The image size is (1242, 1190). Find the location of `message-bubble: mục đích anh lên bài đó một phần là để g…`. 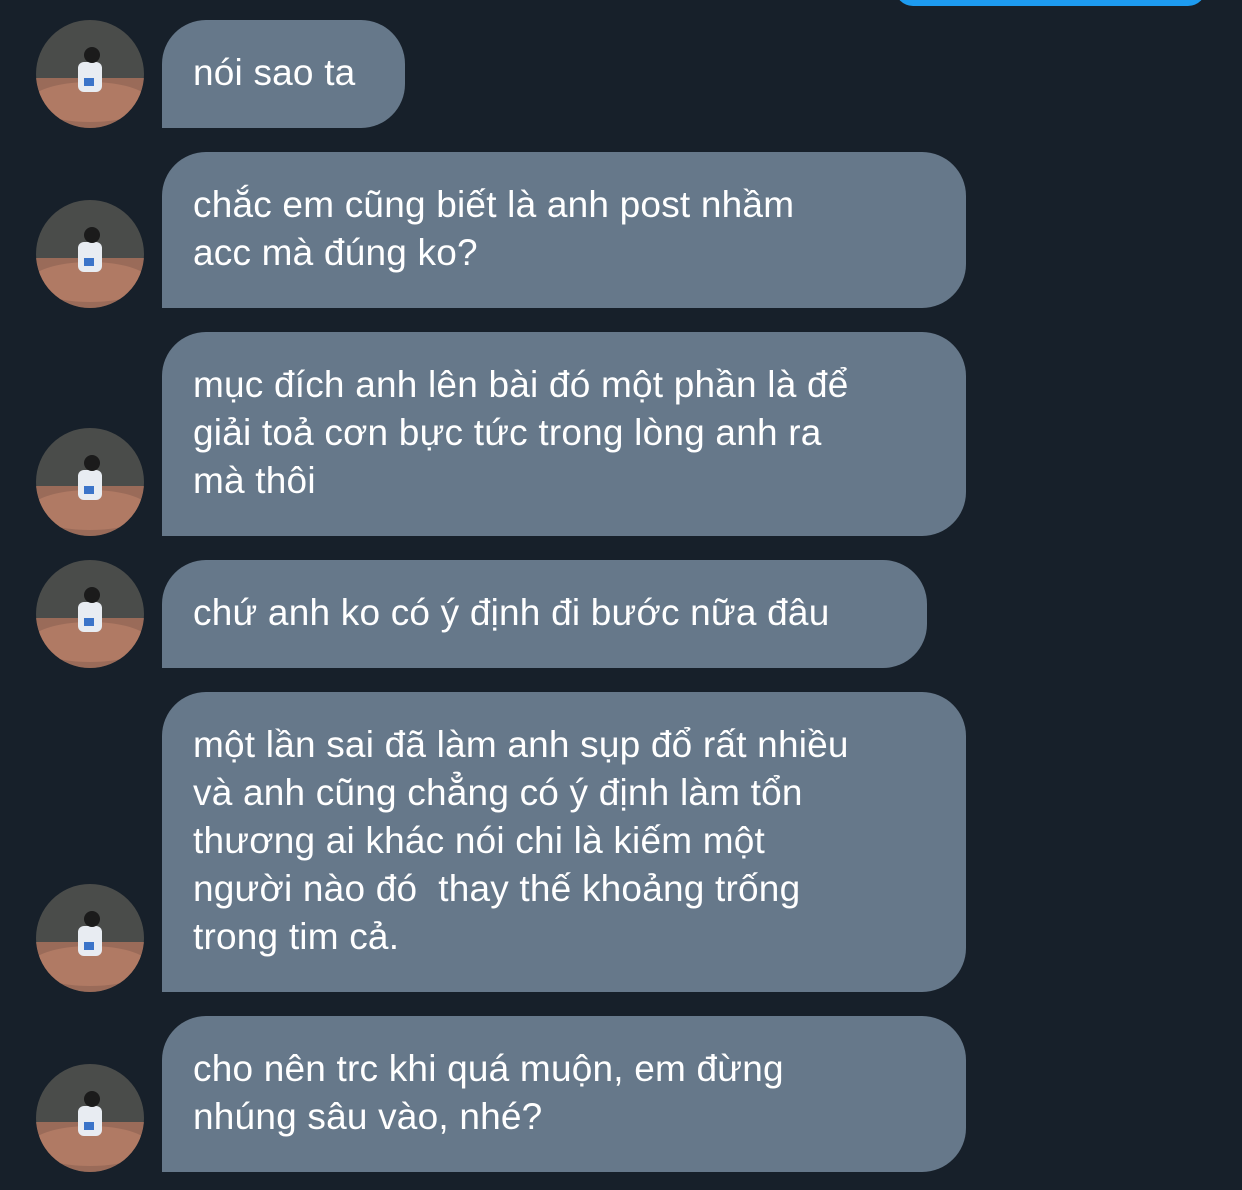

message-bubble: mục đích anh lên bài đó một phần là để g… is located at coordinates (564, 434).